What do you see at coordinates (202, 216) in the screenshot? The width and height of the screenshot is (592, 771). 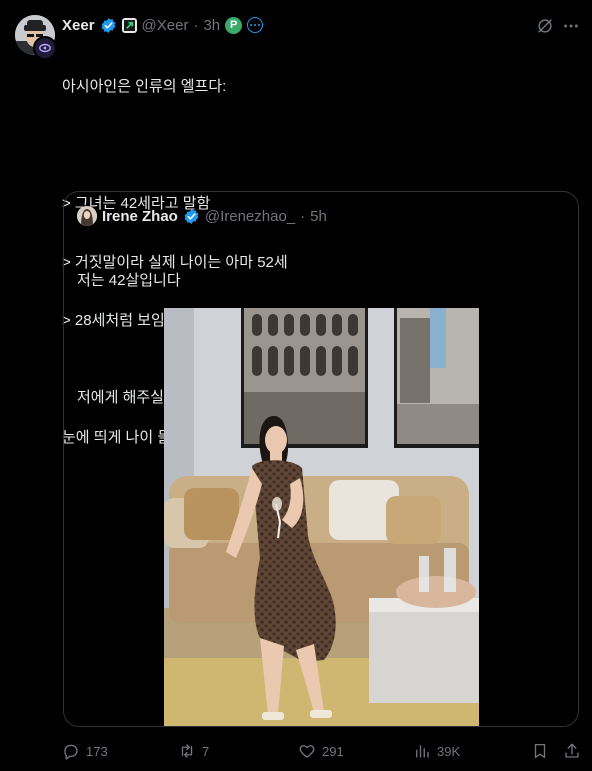 I see `quoted-header: Irene Zhao @Irenezhao_ · 5h` at bounding box center [202, 216].